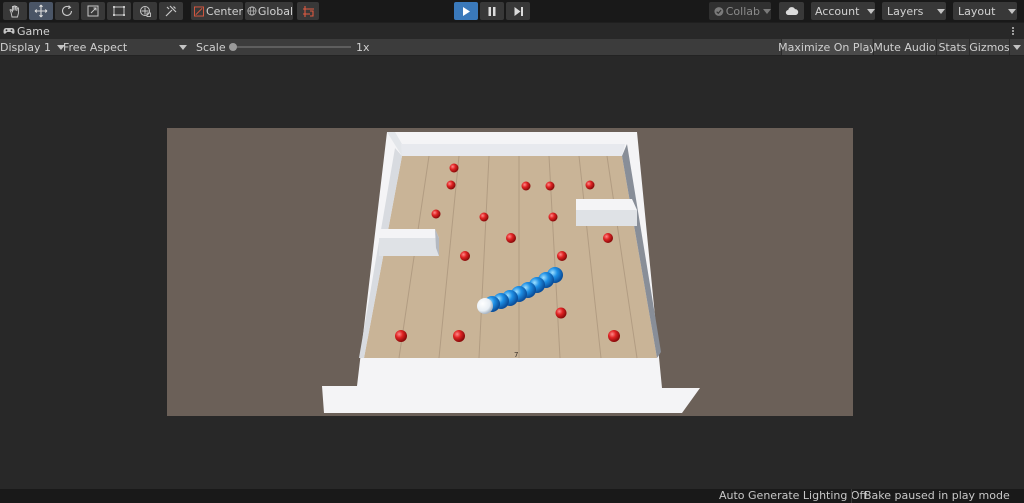 The image size is (1024, 503). What do you see at coordinates (937, 495) in the screenshot?
I see `bake-status: Bake paused in play mode` at bounding box center [937, 495].